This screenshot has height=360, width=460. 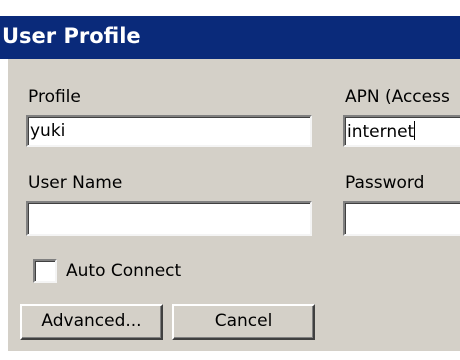 What do you see at coordinates (397, 97) in the screenshot?
I see `apn-label: APN (Access` at bounding box center [397, 97].